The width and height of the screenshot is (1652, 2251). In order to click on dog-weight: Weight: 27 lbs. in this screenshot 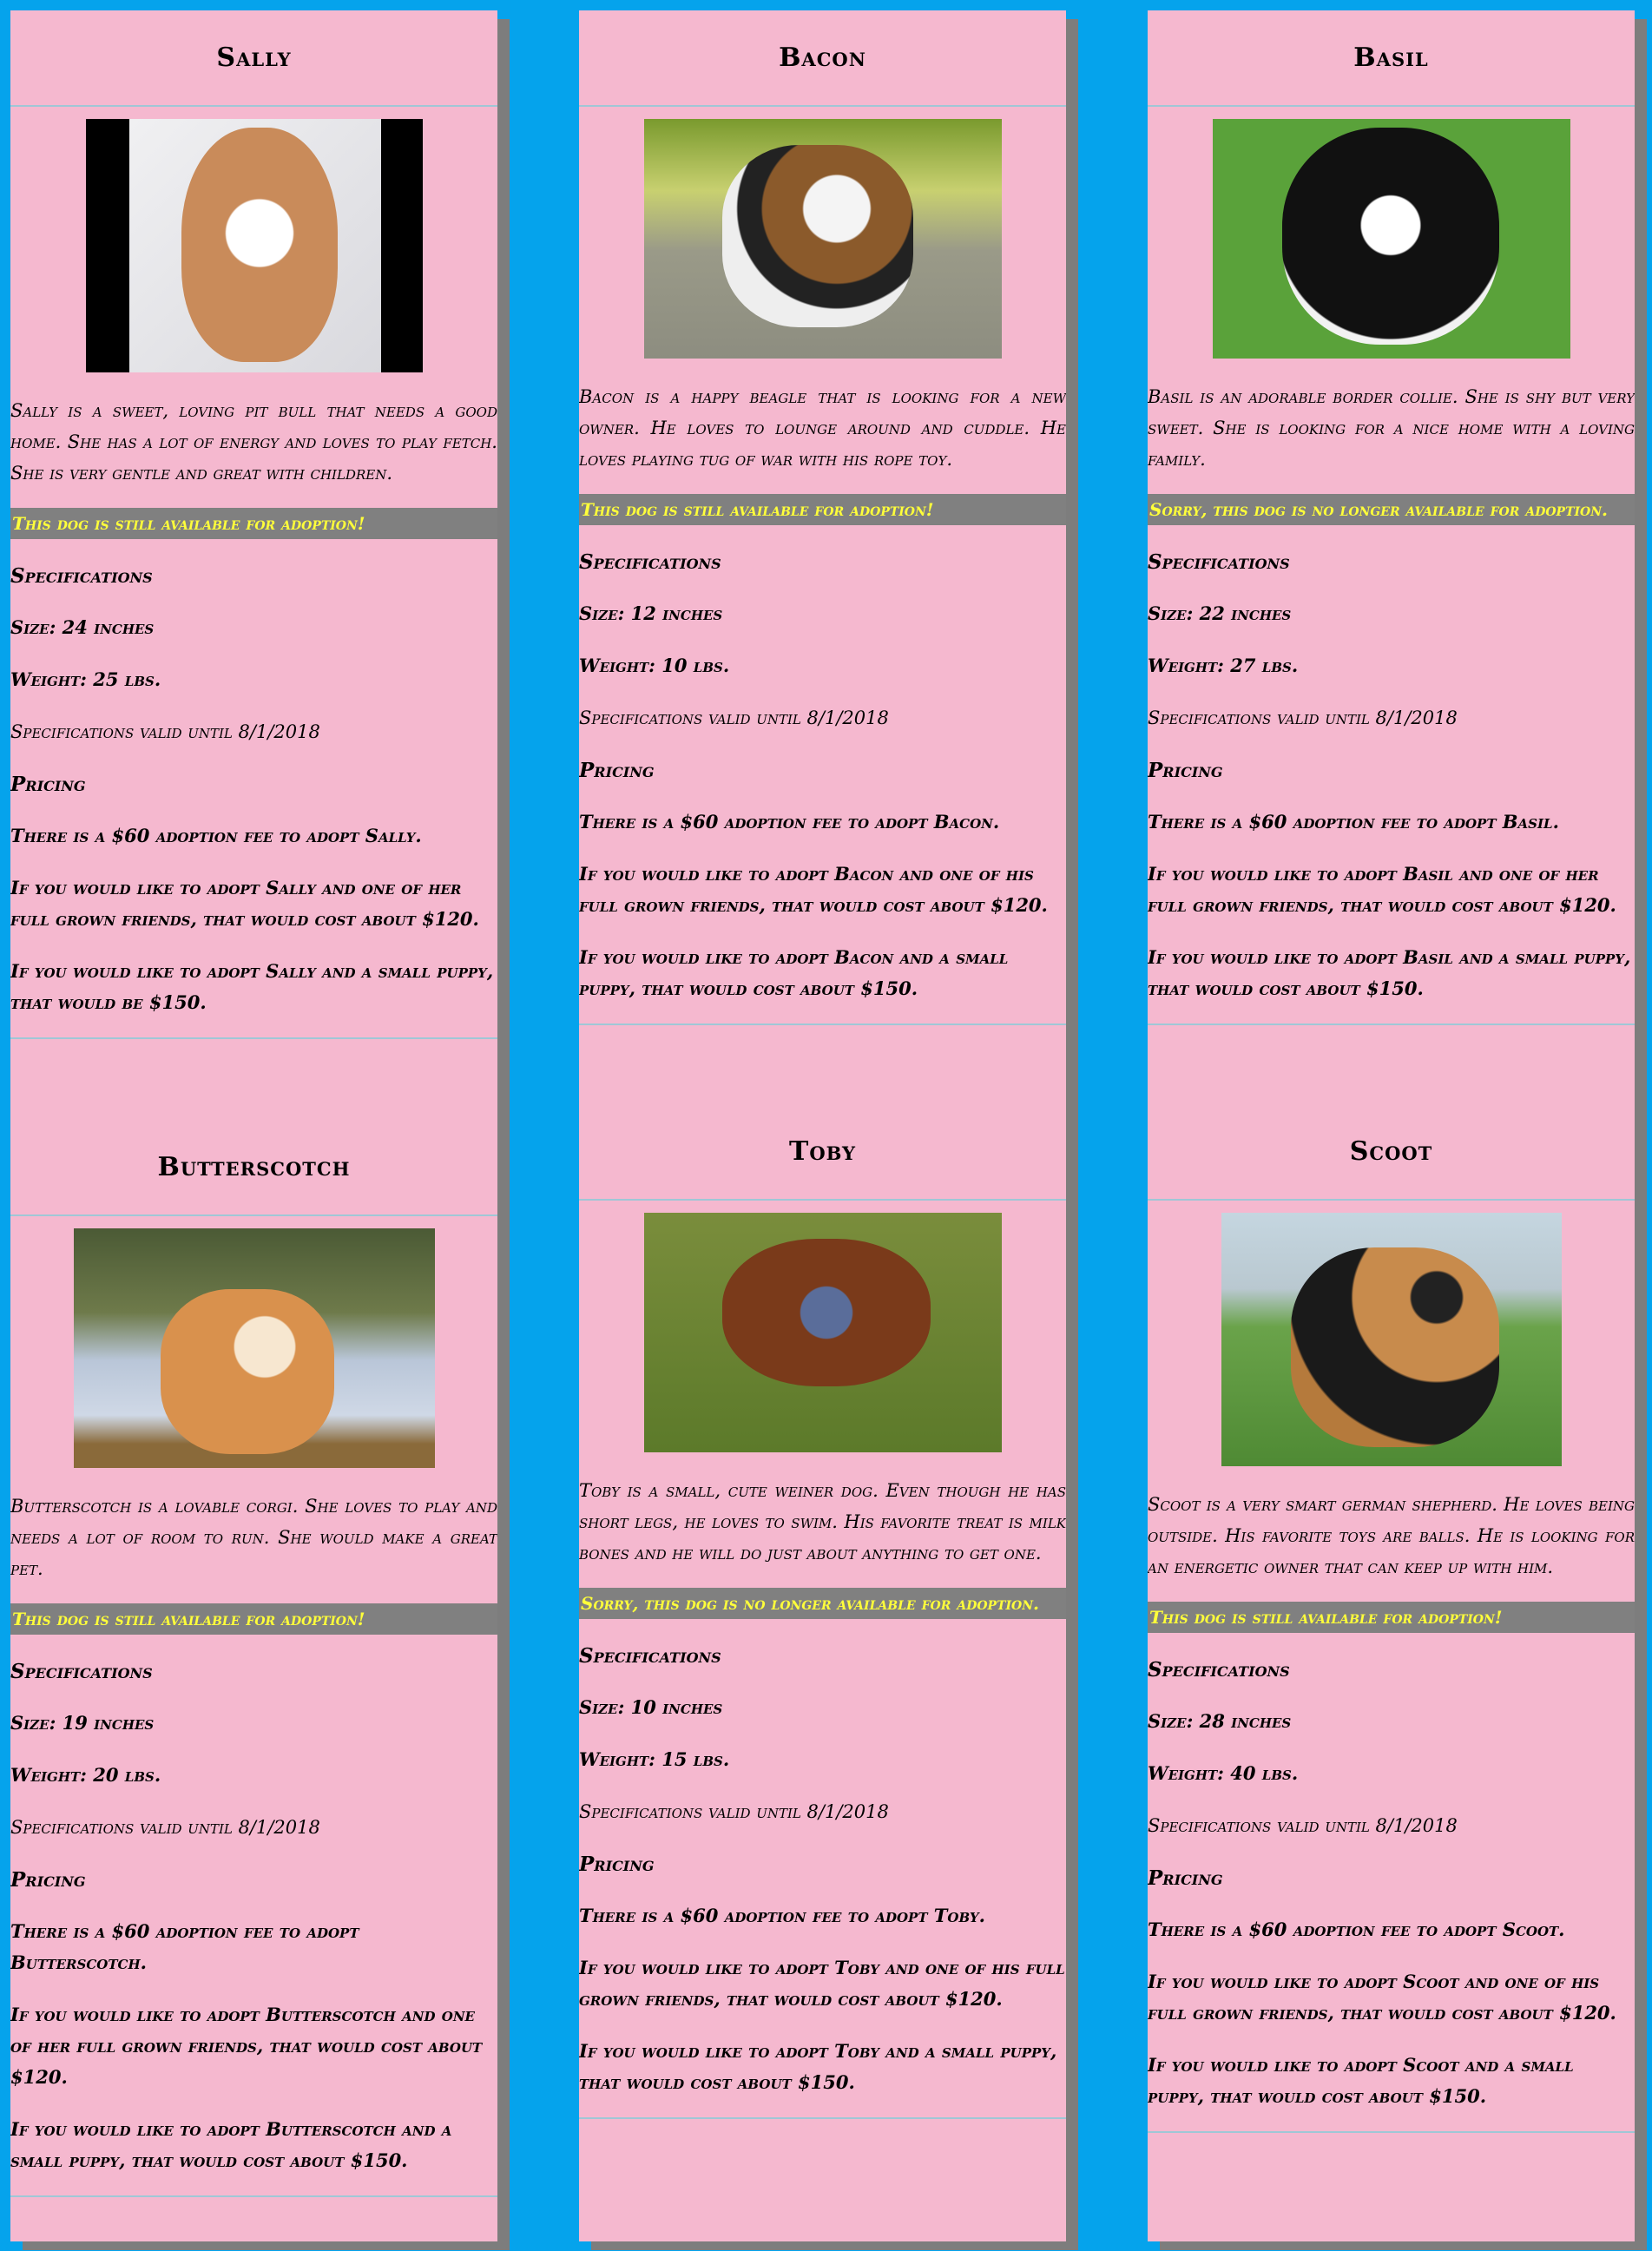, I will do `click(1223, 665)`.